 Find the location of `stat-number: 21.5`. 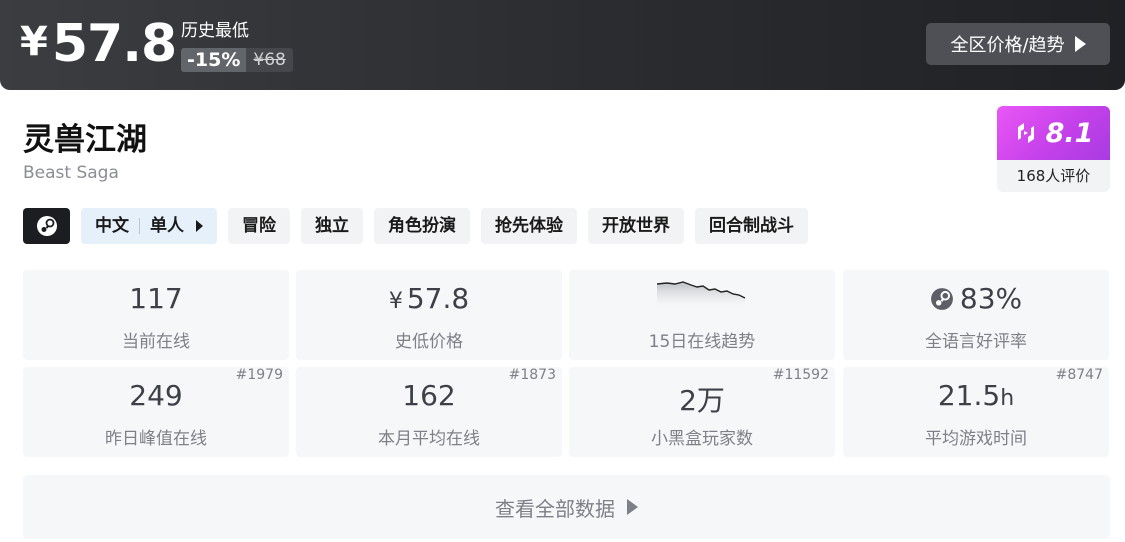

stat-number: 21.5 is located at coordinates (969, 395).